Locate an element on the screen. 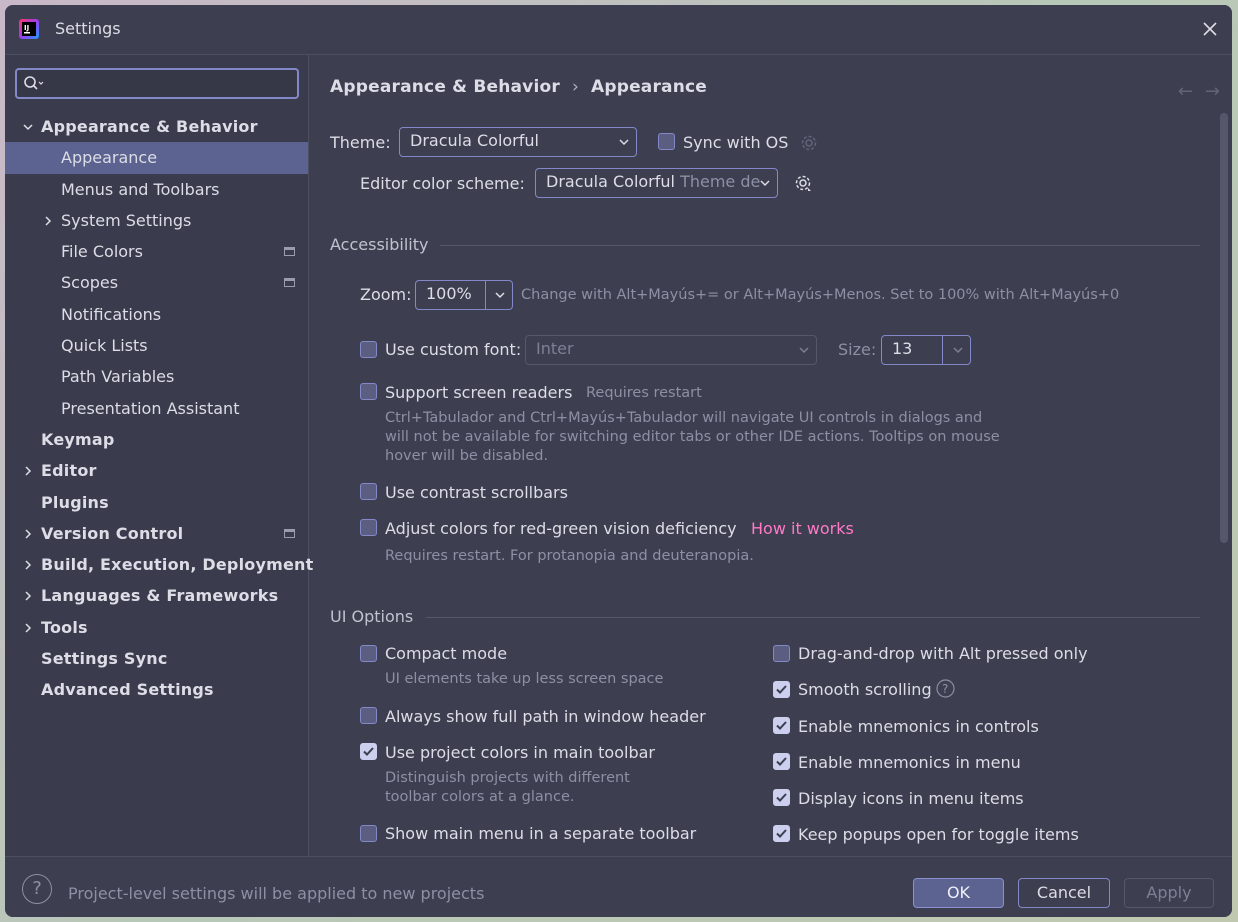 This screenshot has height=922, width=1238. tree-item-label: Advanced Settings is located at coordinates (127, 690).